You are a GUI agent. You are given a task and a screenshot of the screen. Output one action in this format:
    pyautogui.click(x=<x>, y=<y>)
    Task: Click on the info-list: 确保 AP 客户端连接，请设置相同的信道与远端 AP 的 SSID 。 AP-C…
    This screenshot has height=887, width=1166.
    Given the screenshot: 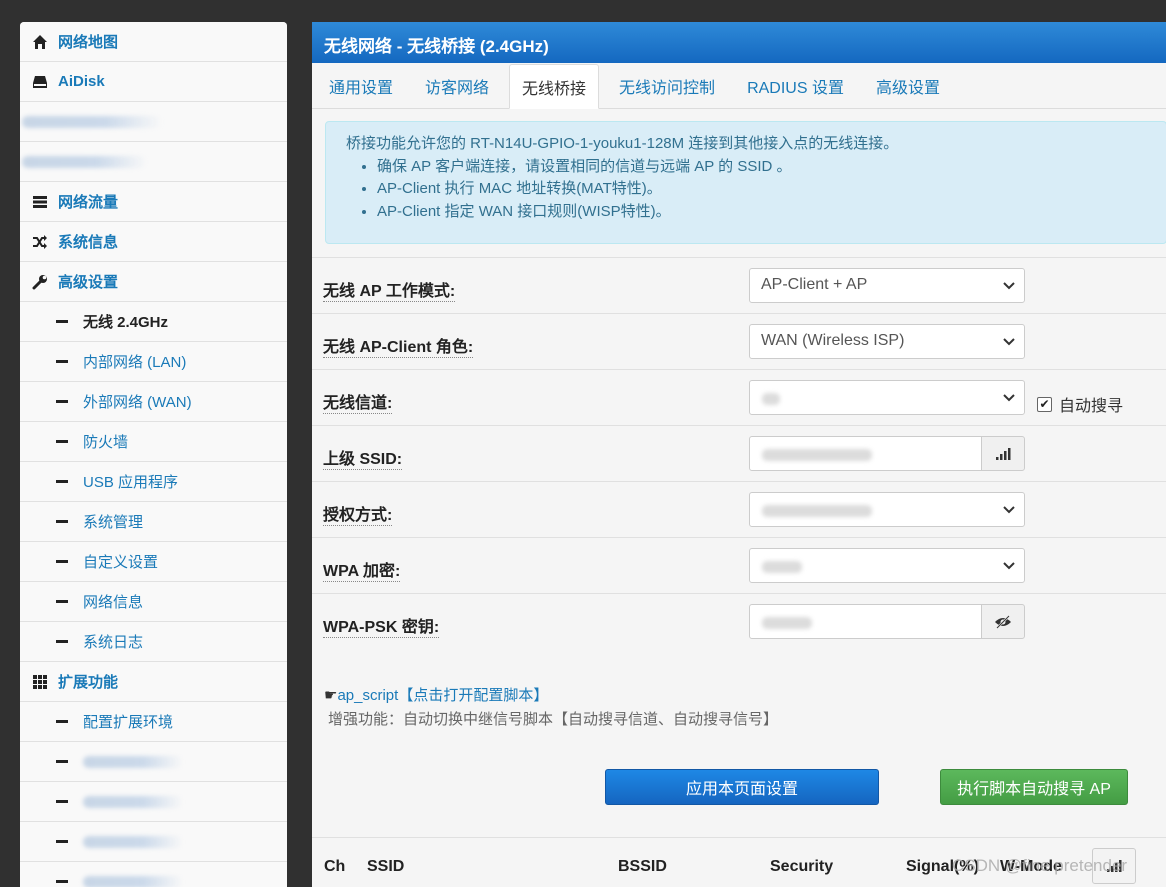 What is the action you would take?
    pyautogui.click(x=761, y=190)
    